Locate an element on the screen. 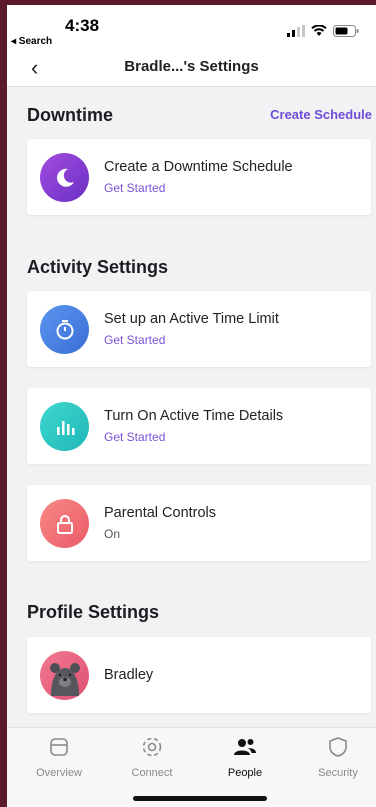 This screenshot has width=376, height=807. page-title: Bradle...'s Settings is located at coordinates (191, 66).